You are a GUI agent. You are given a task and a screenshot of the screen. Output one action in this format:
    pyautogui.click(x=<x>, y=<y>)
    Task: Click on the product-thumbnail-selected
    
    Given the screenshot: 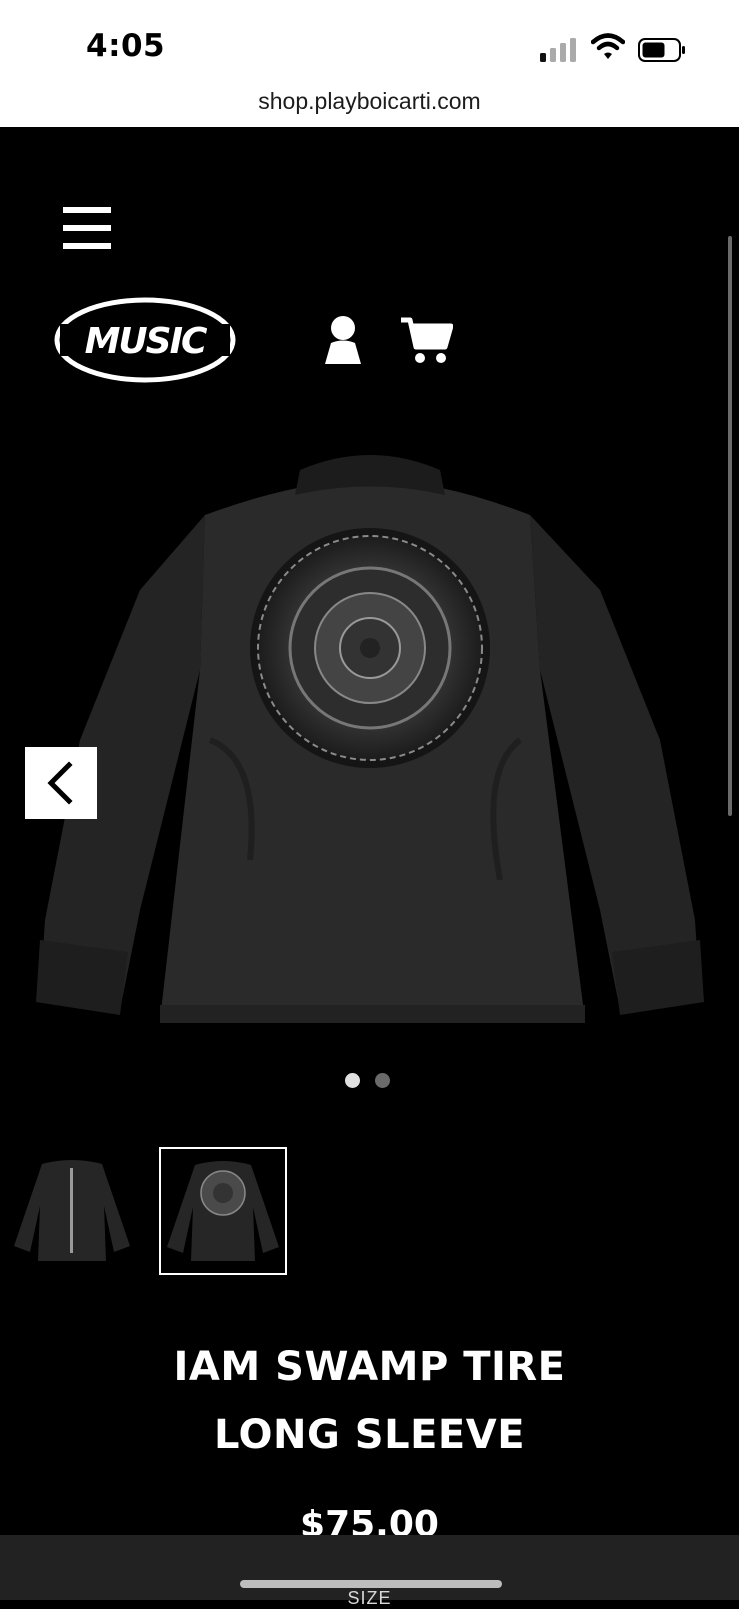 What is the action you would take?
    pyautogui.click(x=223, y=1211)
    